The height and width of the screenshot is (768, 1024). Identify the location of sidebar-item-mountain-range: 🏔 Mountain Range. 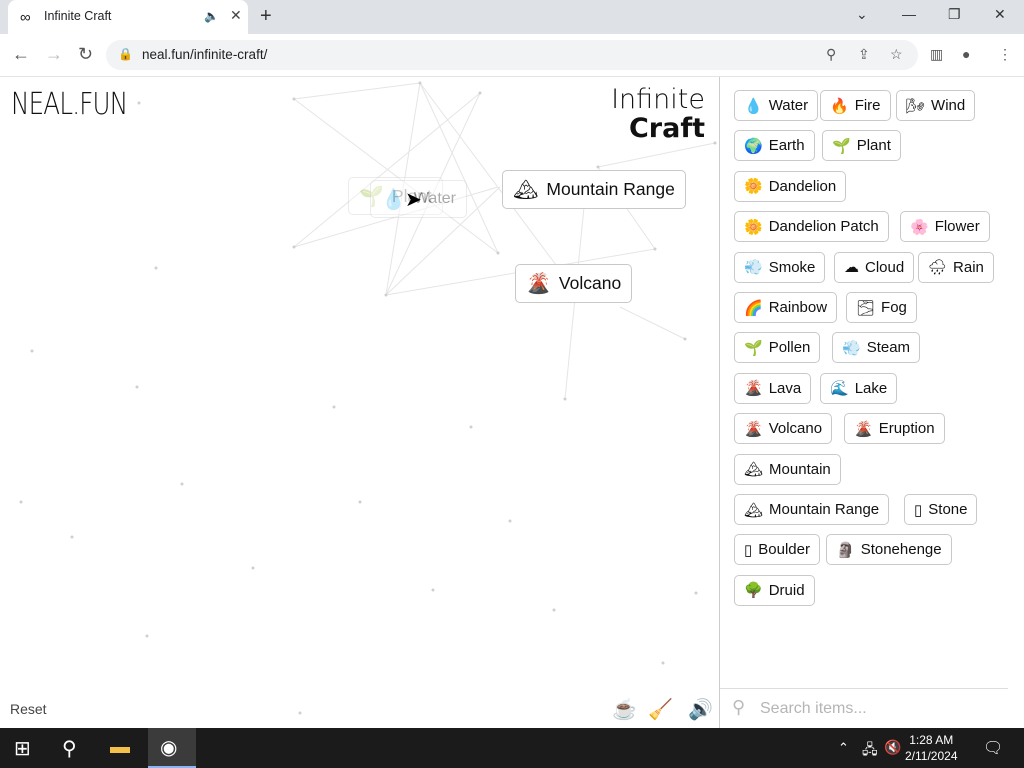
(812, 509).